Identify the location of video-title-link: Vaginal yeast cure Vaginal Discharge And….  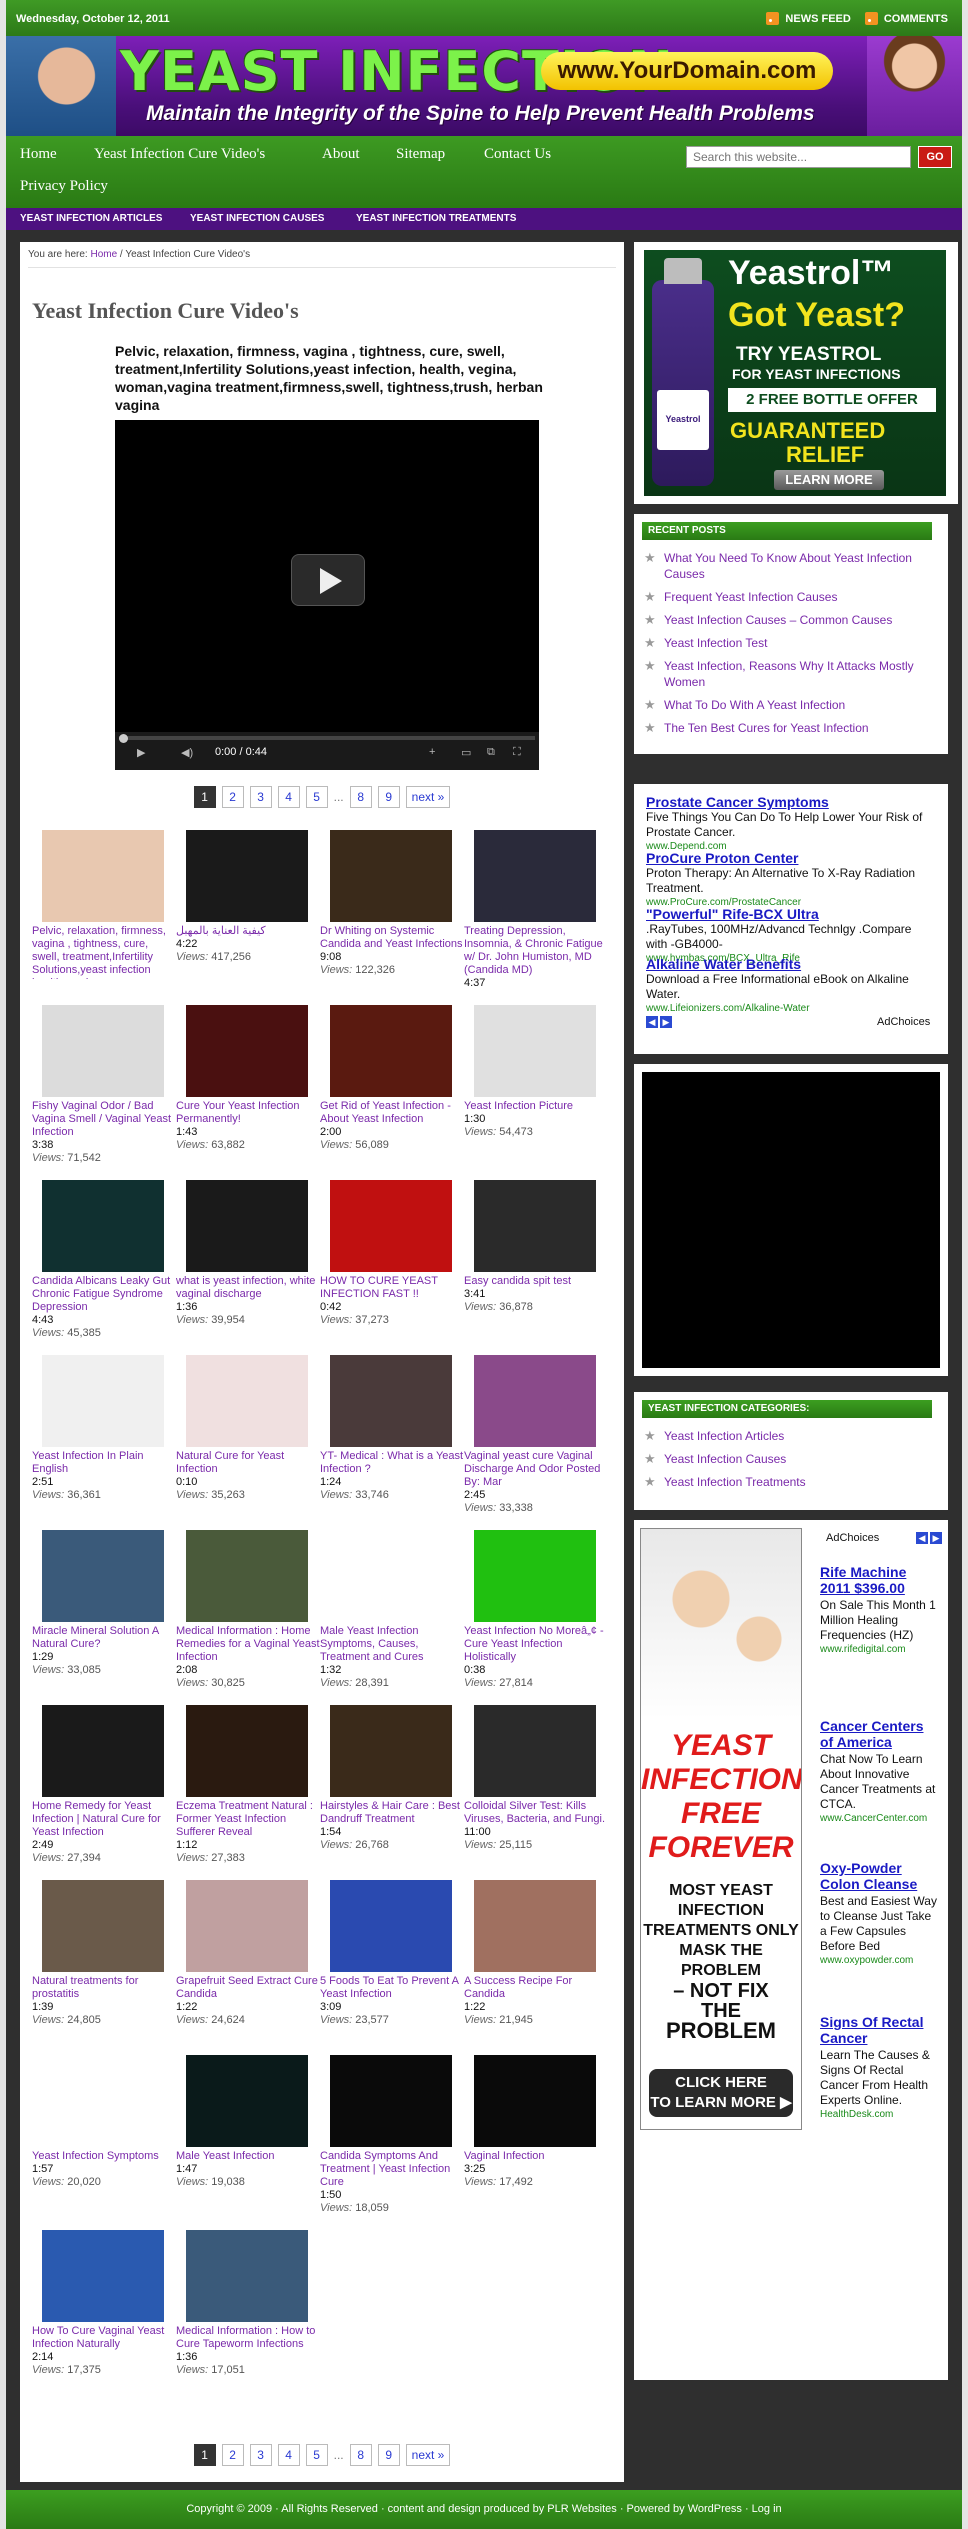
(536, 1469).